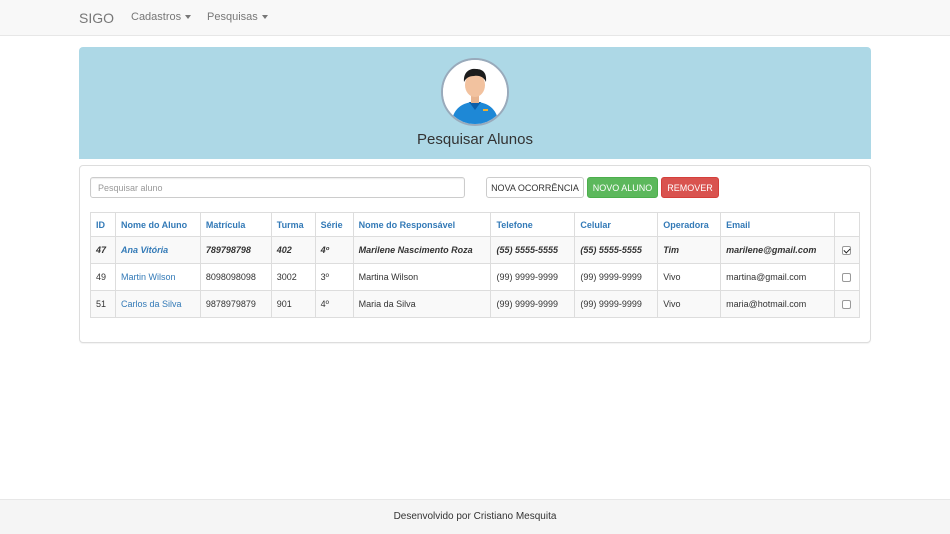 The image size is (950, 534). I want to click on page-title: Pesquisar Alunos, so click(475, 139).